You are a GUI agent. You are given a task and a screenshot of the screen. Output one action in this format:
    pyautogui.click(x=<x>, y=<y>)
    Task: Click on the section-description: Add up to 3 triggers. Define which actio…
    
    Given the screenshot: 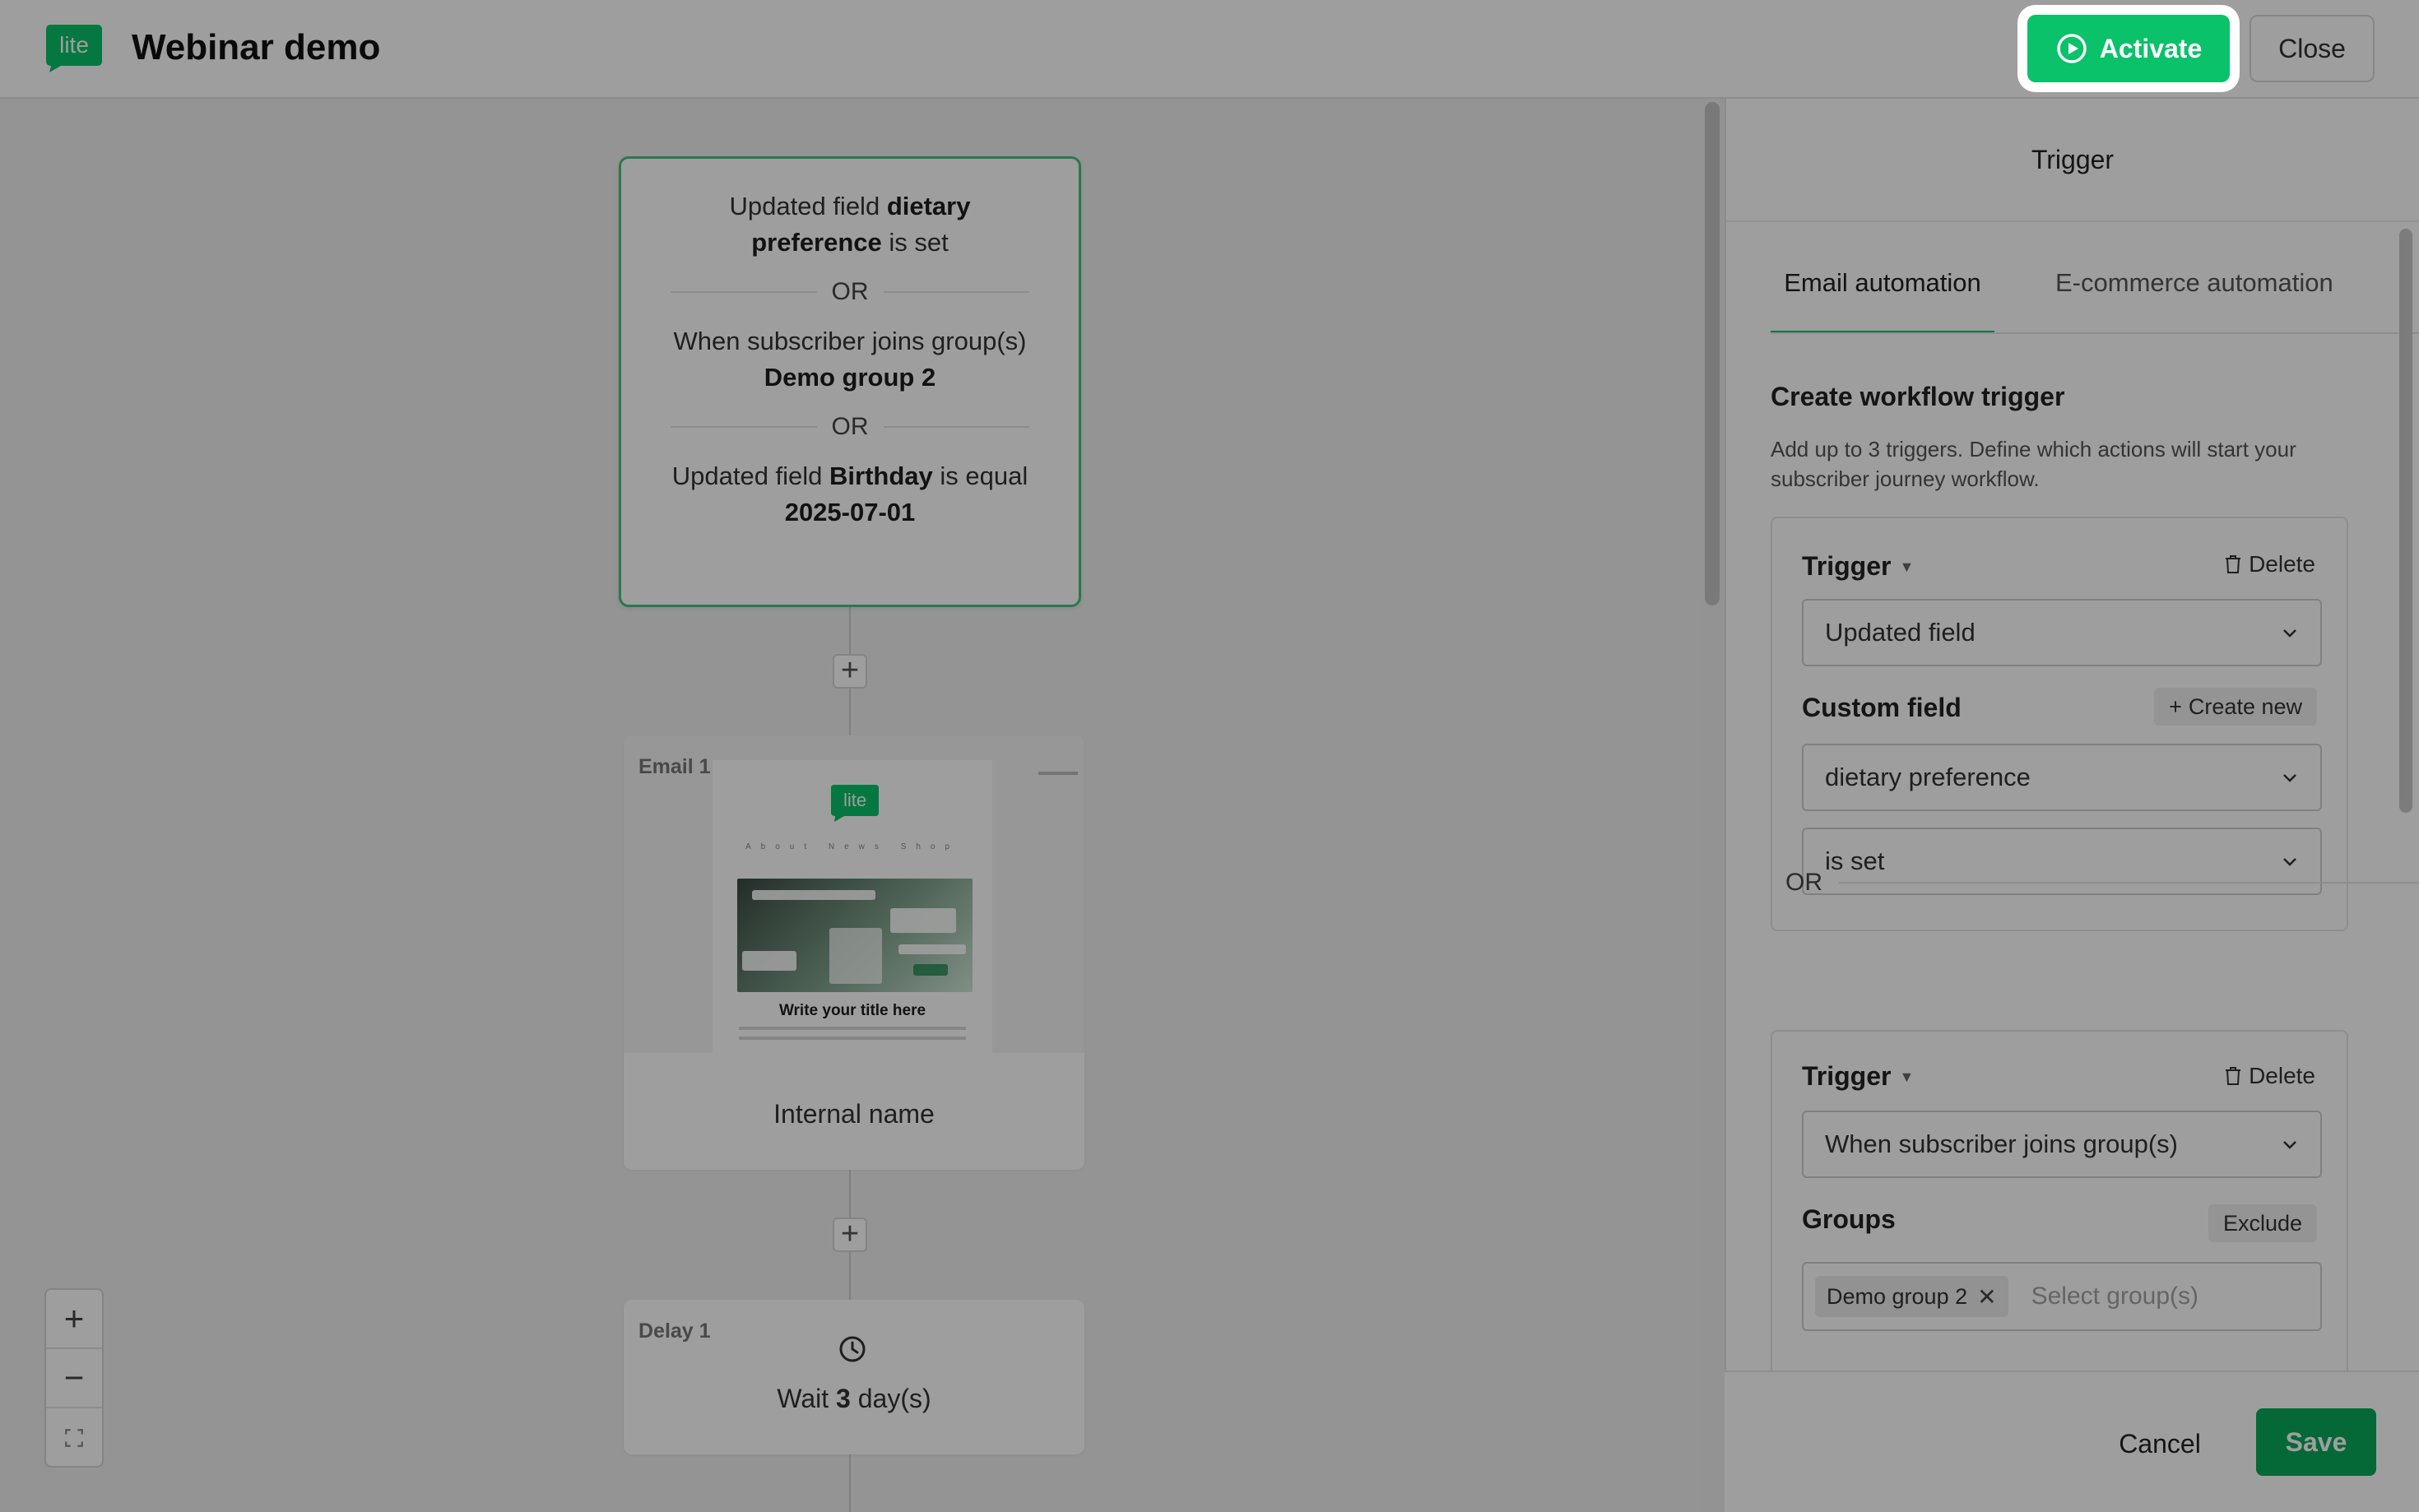 What is the action you would take?
    pyautogui.click(x=2033, y=464)
    